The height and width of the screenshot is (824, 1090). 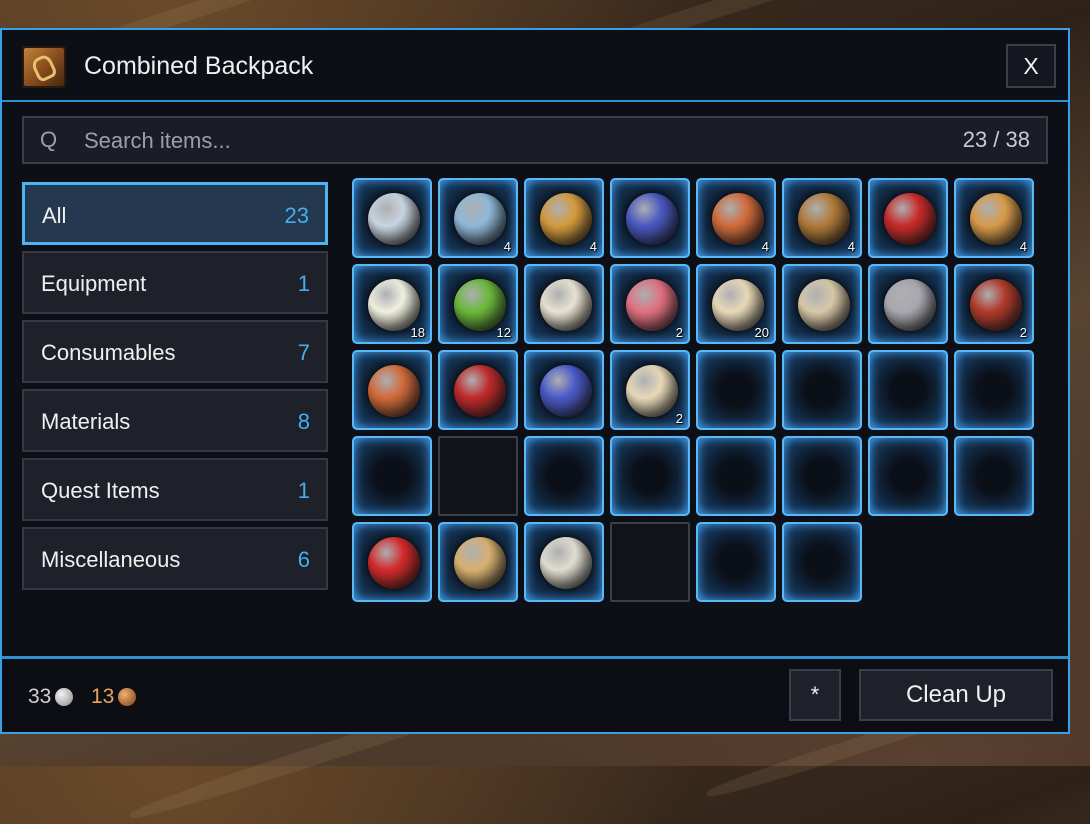 What do you see at coordinates (64, 697) in the screenshot?
I see `silver-coin-icon` at bounding box center [64, 697].